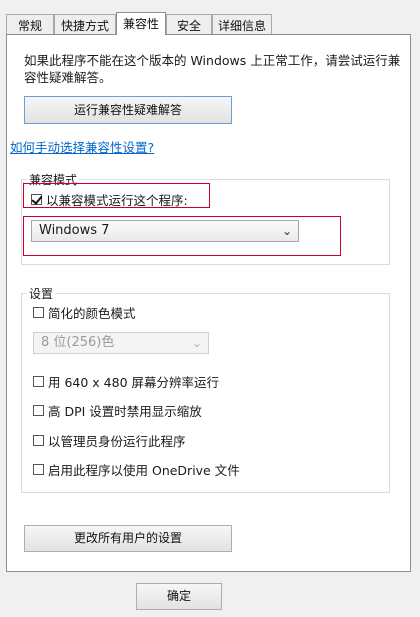 Image resolution: width=420 pixels, height=617 pixels. I want to click on highlight-box-dropdown, so click(182, 236).